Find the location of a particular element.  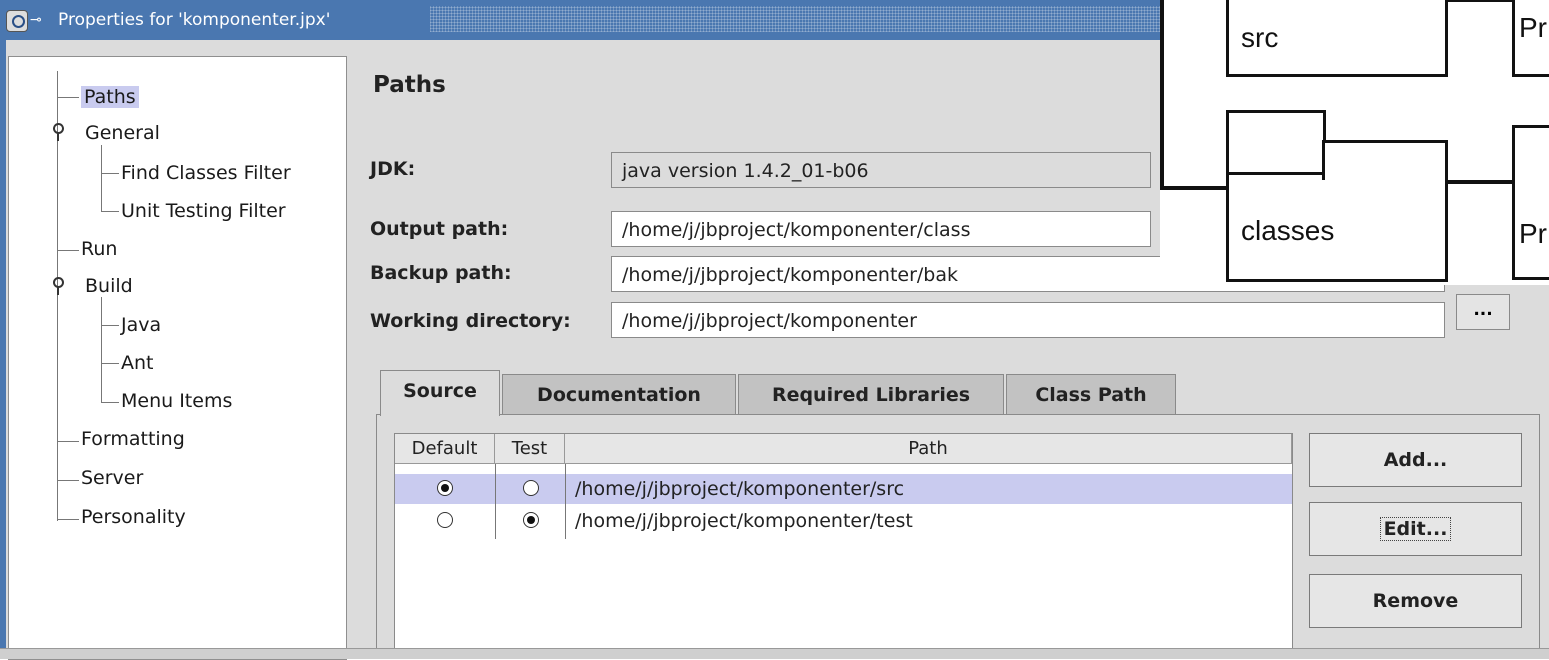

window-title: Properties for 'komponenter.jpx' is located at coordinates (194, 20).